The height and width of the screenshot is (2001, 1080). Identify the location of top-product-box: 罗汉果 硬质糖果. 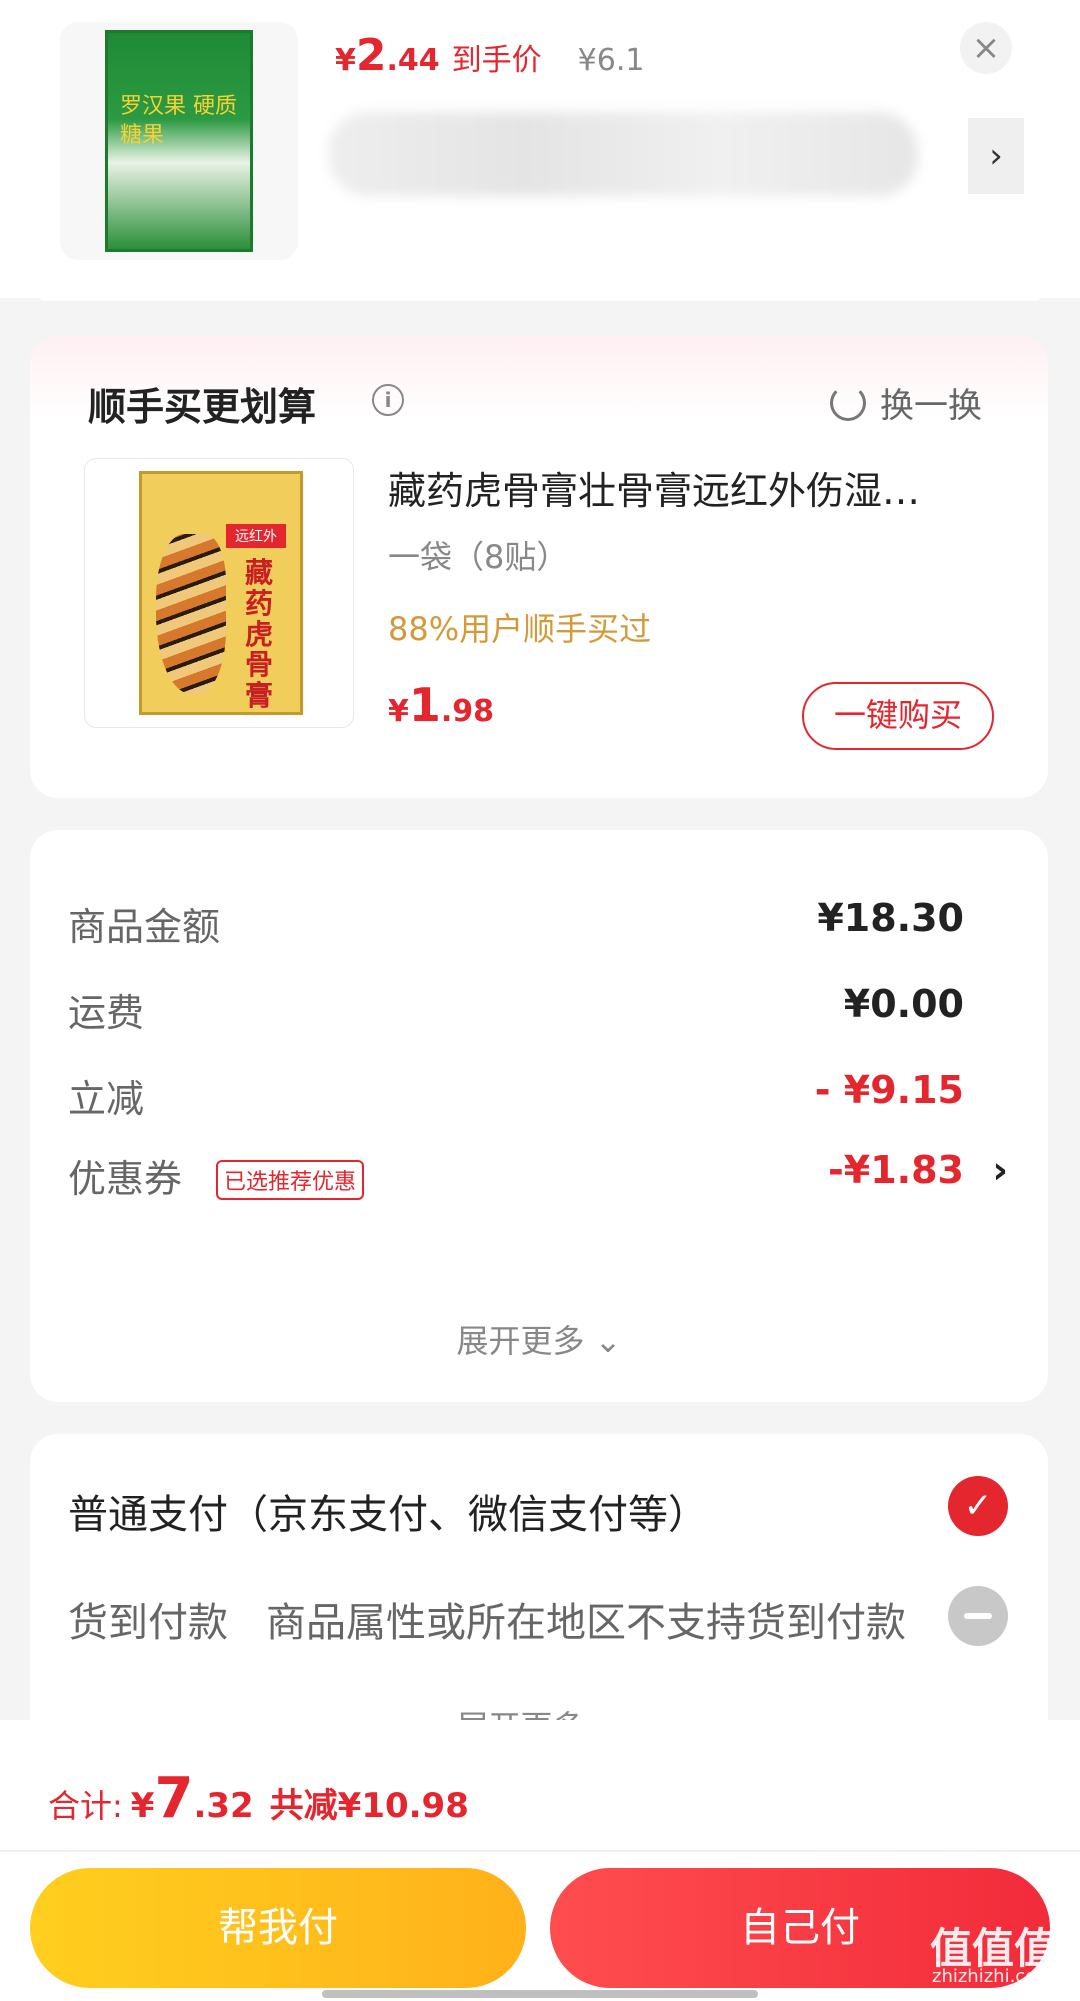
(179, 141).